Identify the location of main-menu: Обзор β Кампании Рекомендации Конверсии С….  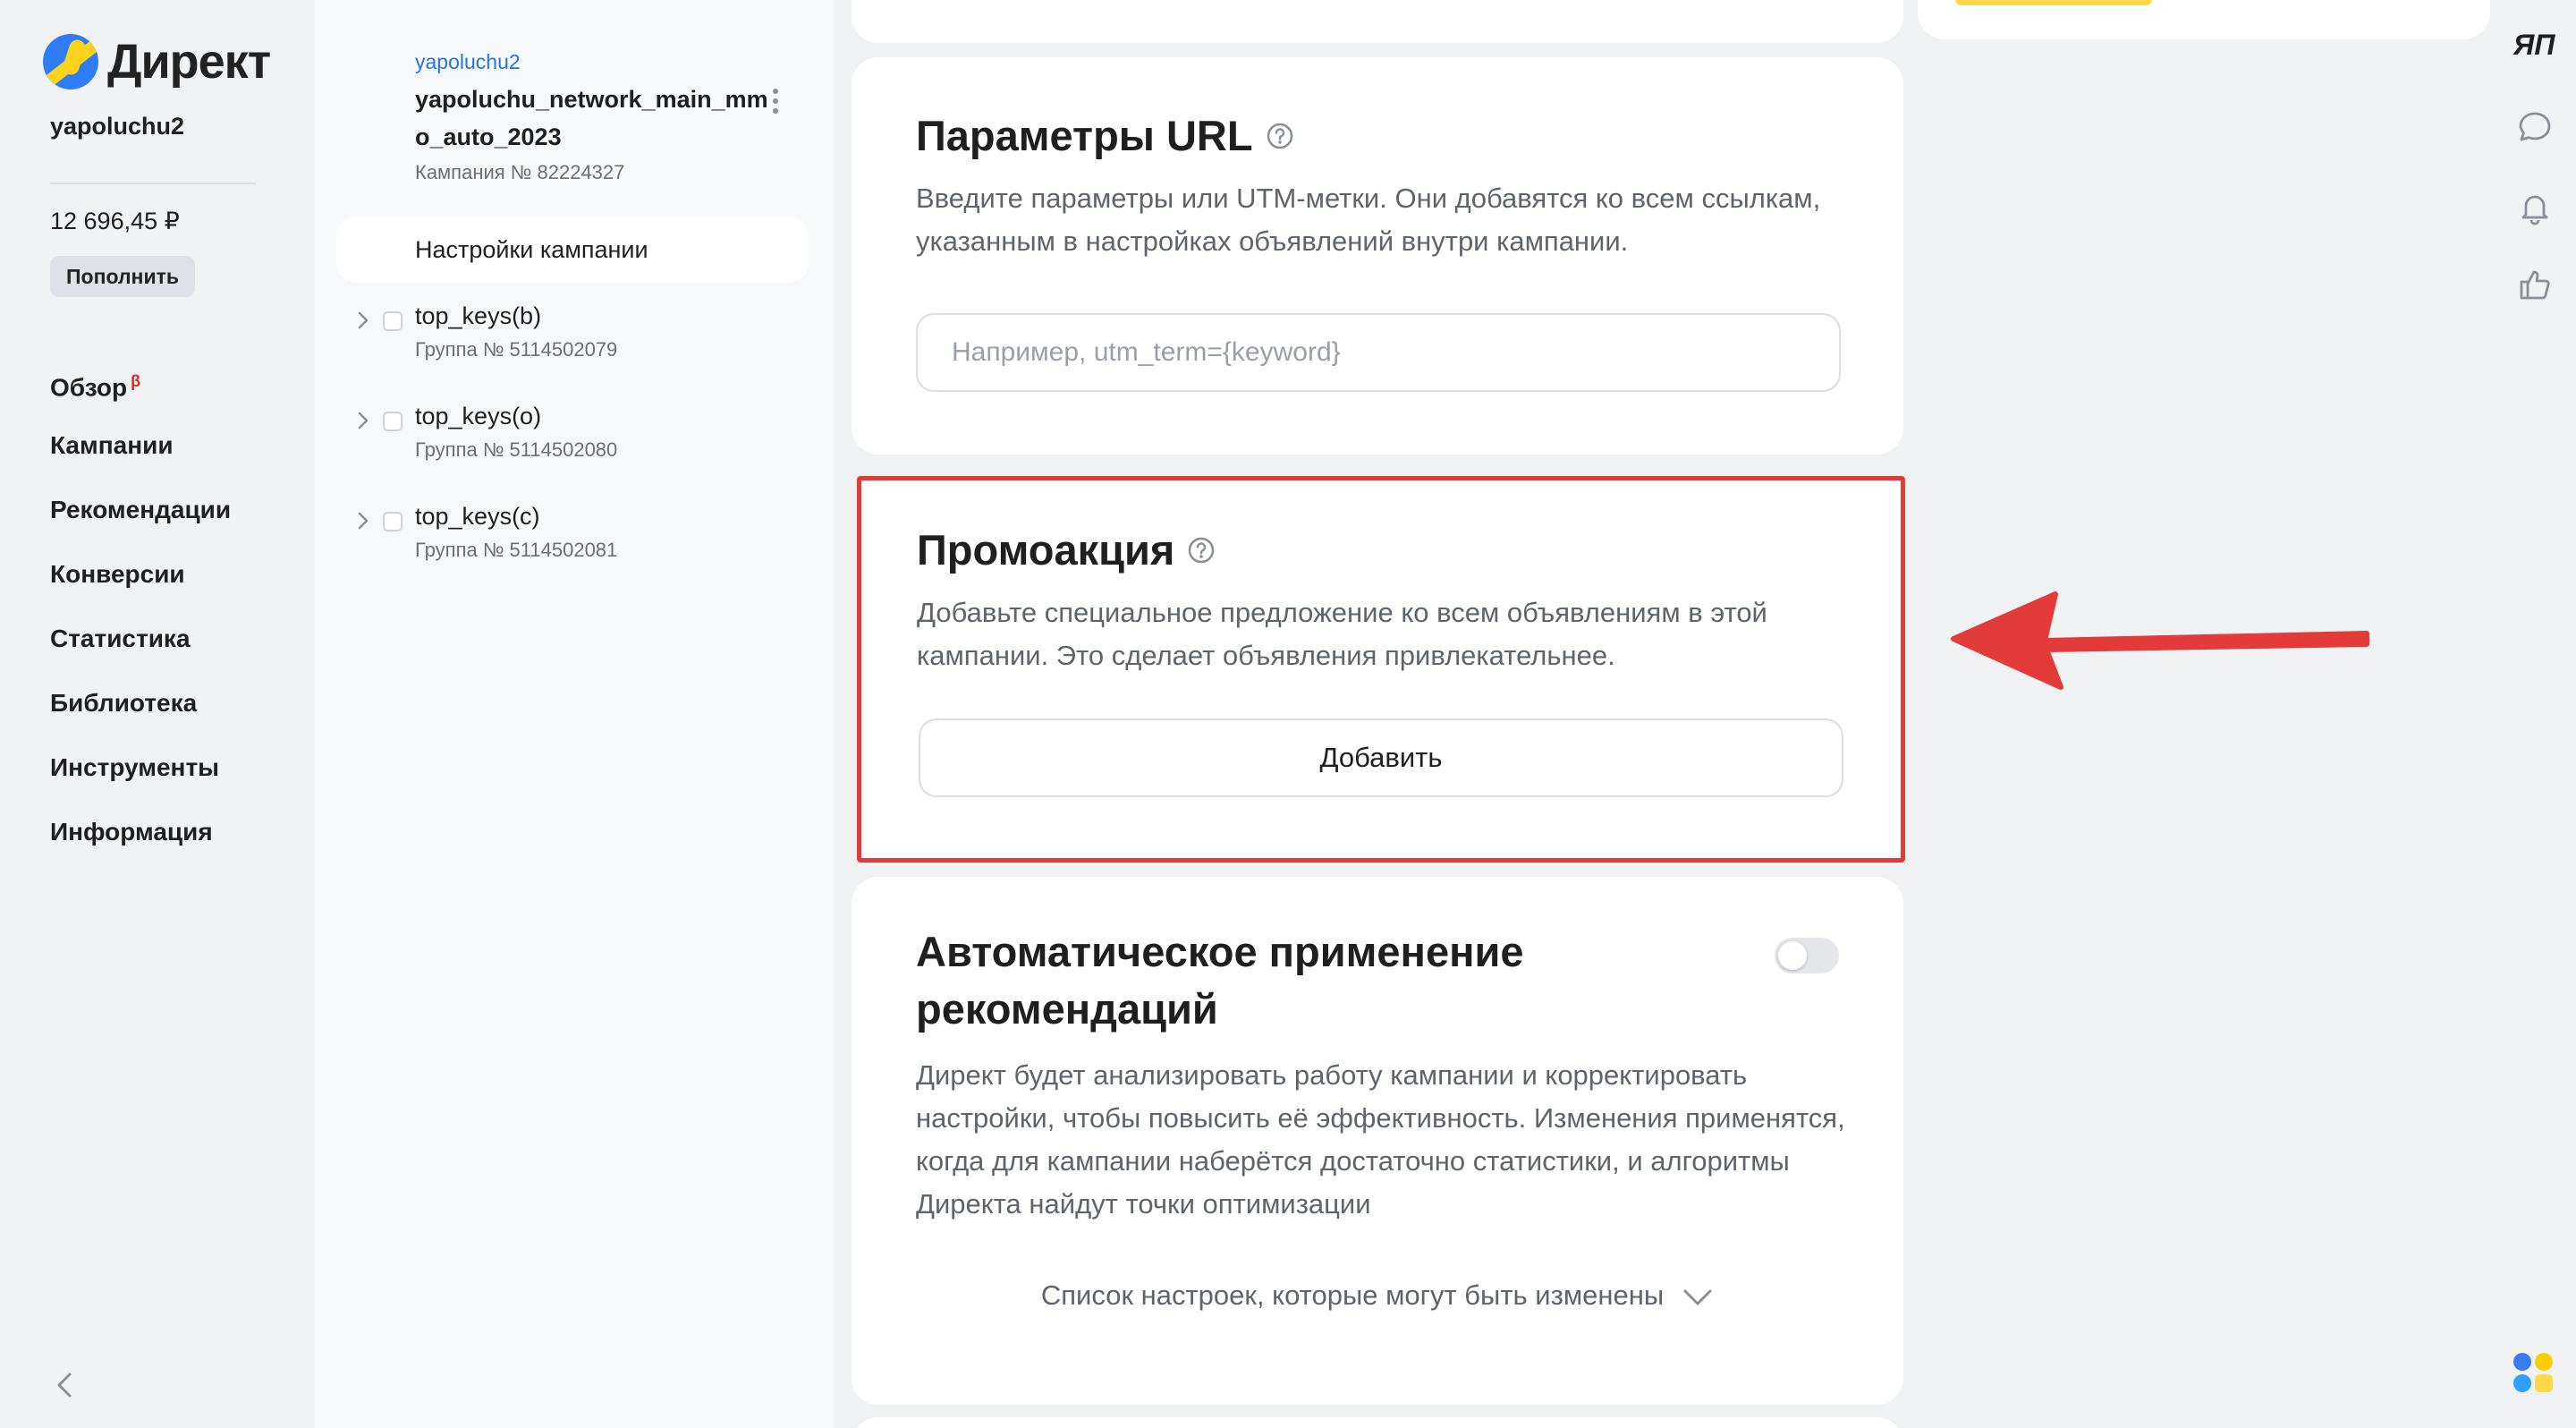
(140, 619).